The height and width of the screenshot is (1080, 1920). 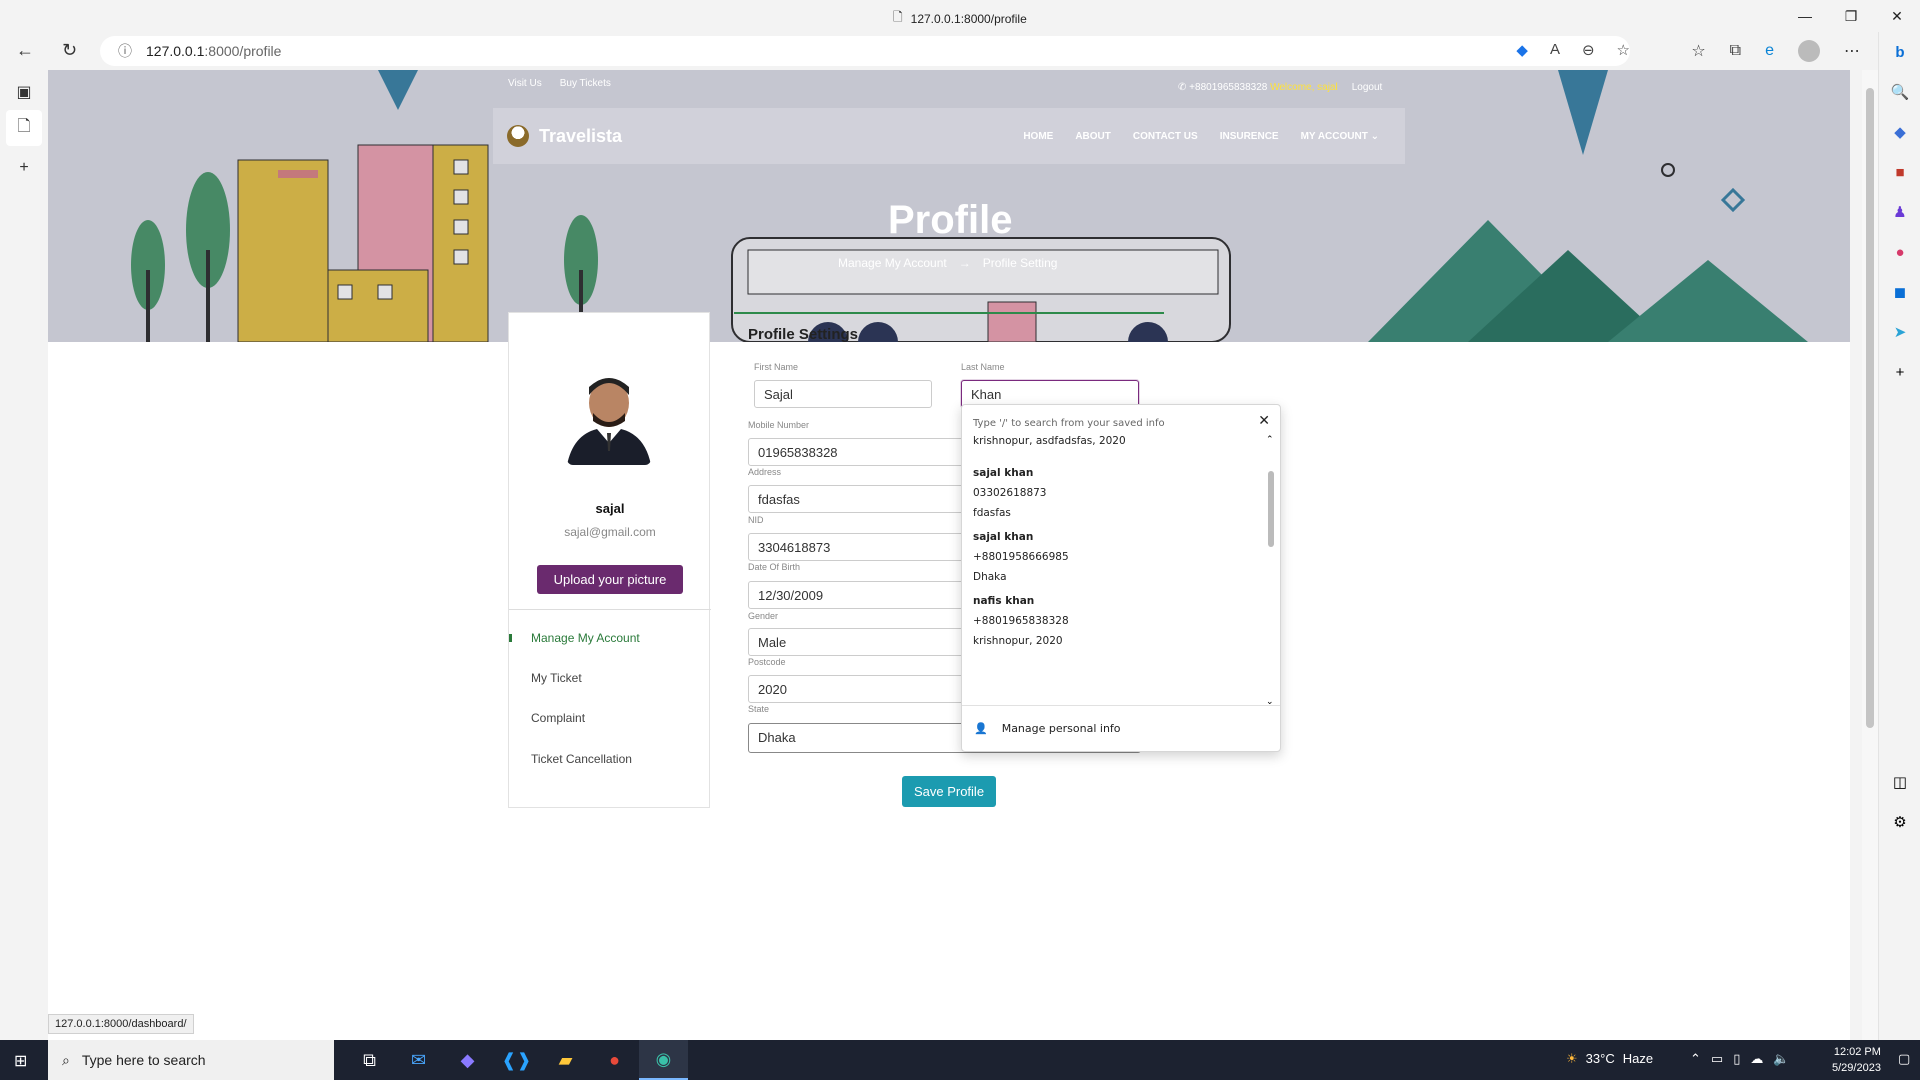 What do you see at coordinates (1735, 51) in the screenshot?
I see `collections-icon: ⧉` at bounding box center [1735, 51].